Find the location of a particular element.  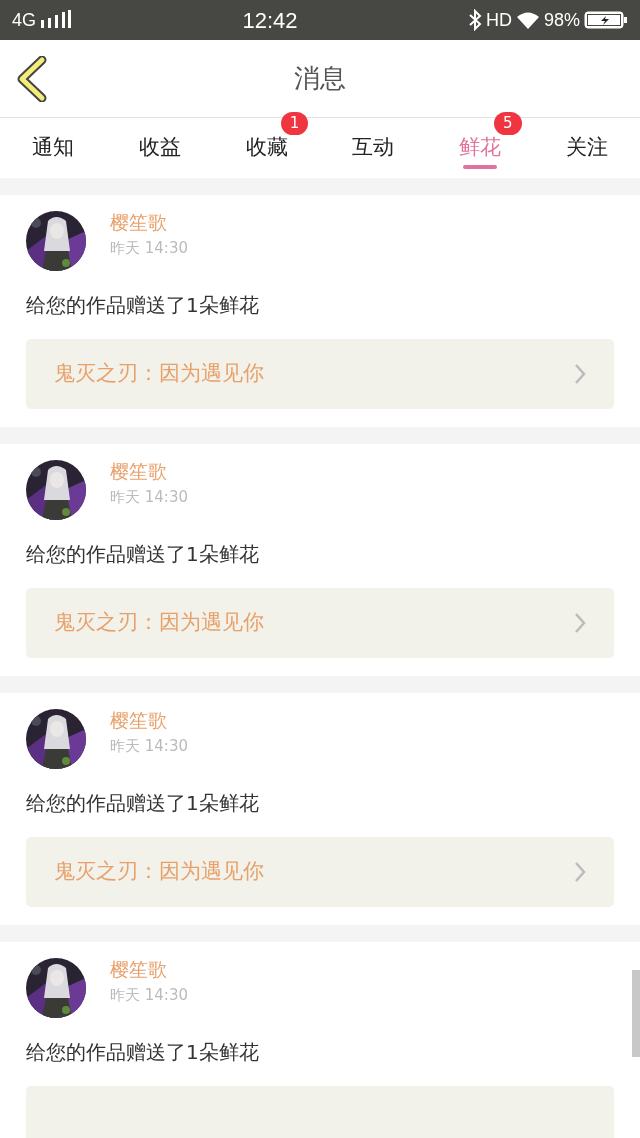

wifi-icon is located at coordinates (527, 20).